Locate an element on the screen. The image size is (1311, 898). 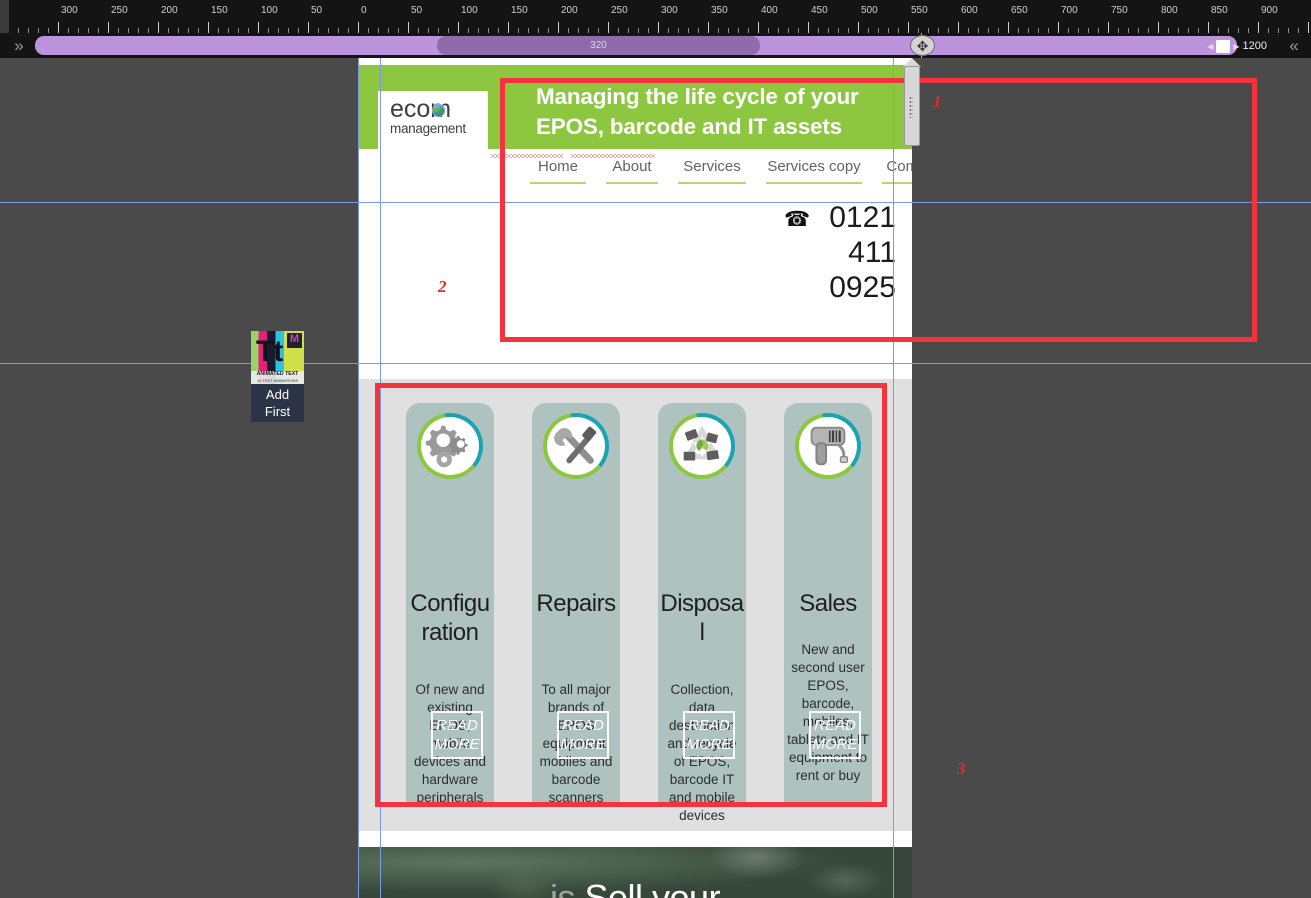
plugin-thumb-letters: Tt is located at coordinates (269, 351).